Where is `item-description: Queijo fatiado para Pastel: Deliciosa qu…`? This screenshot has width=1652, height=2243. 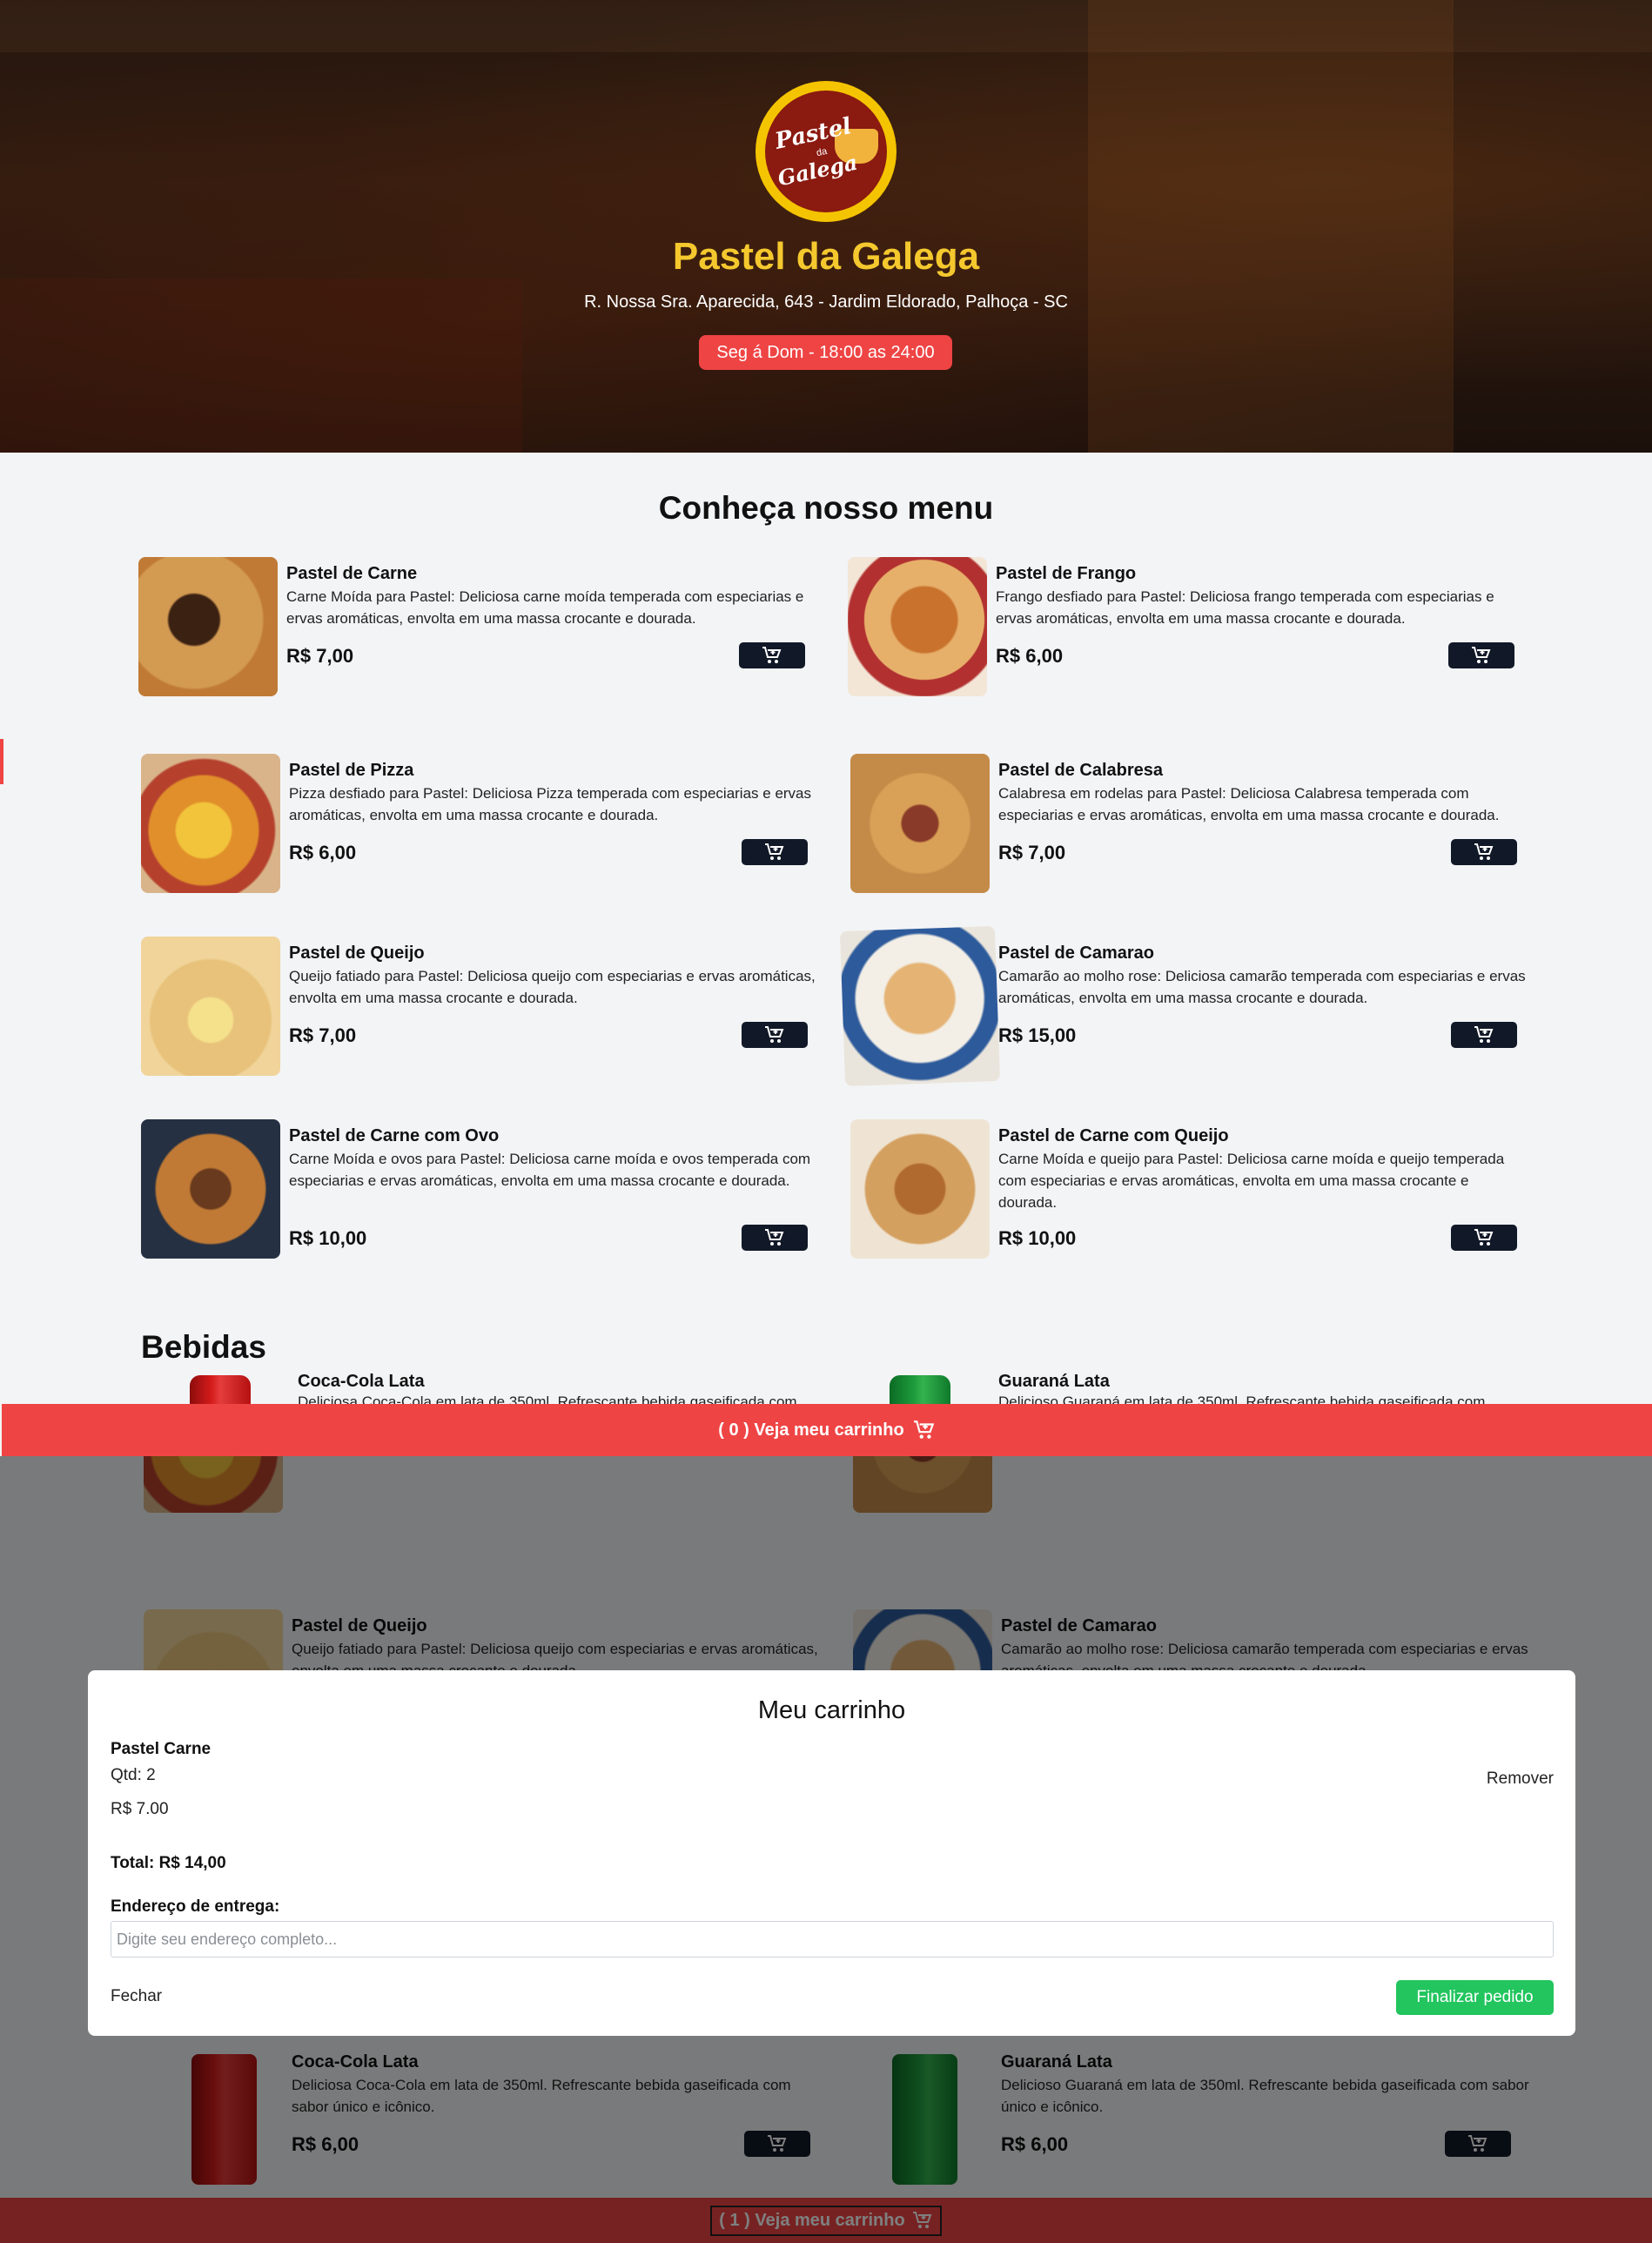
item-description: Queijo fatiado para Pastel: Deliciosa qu… is located at coordinates (552, 987).